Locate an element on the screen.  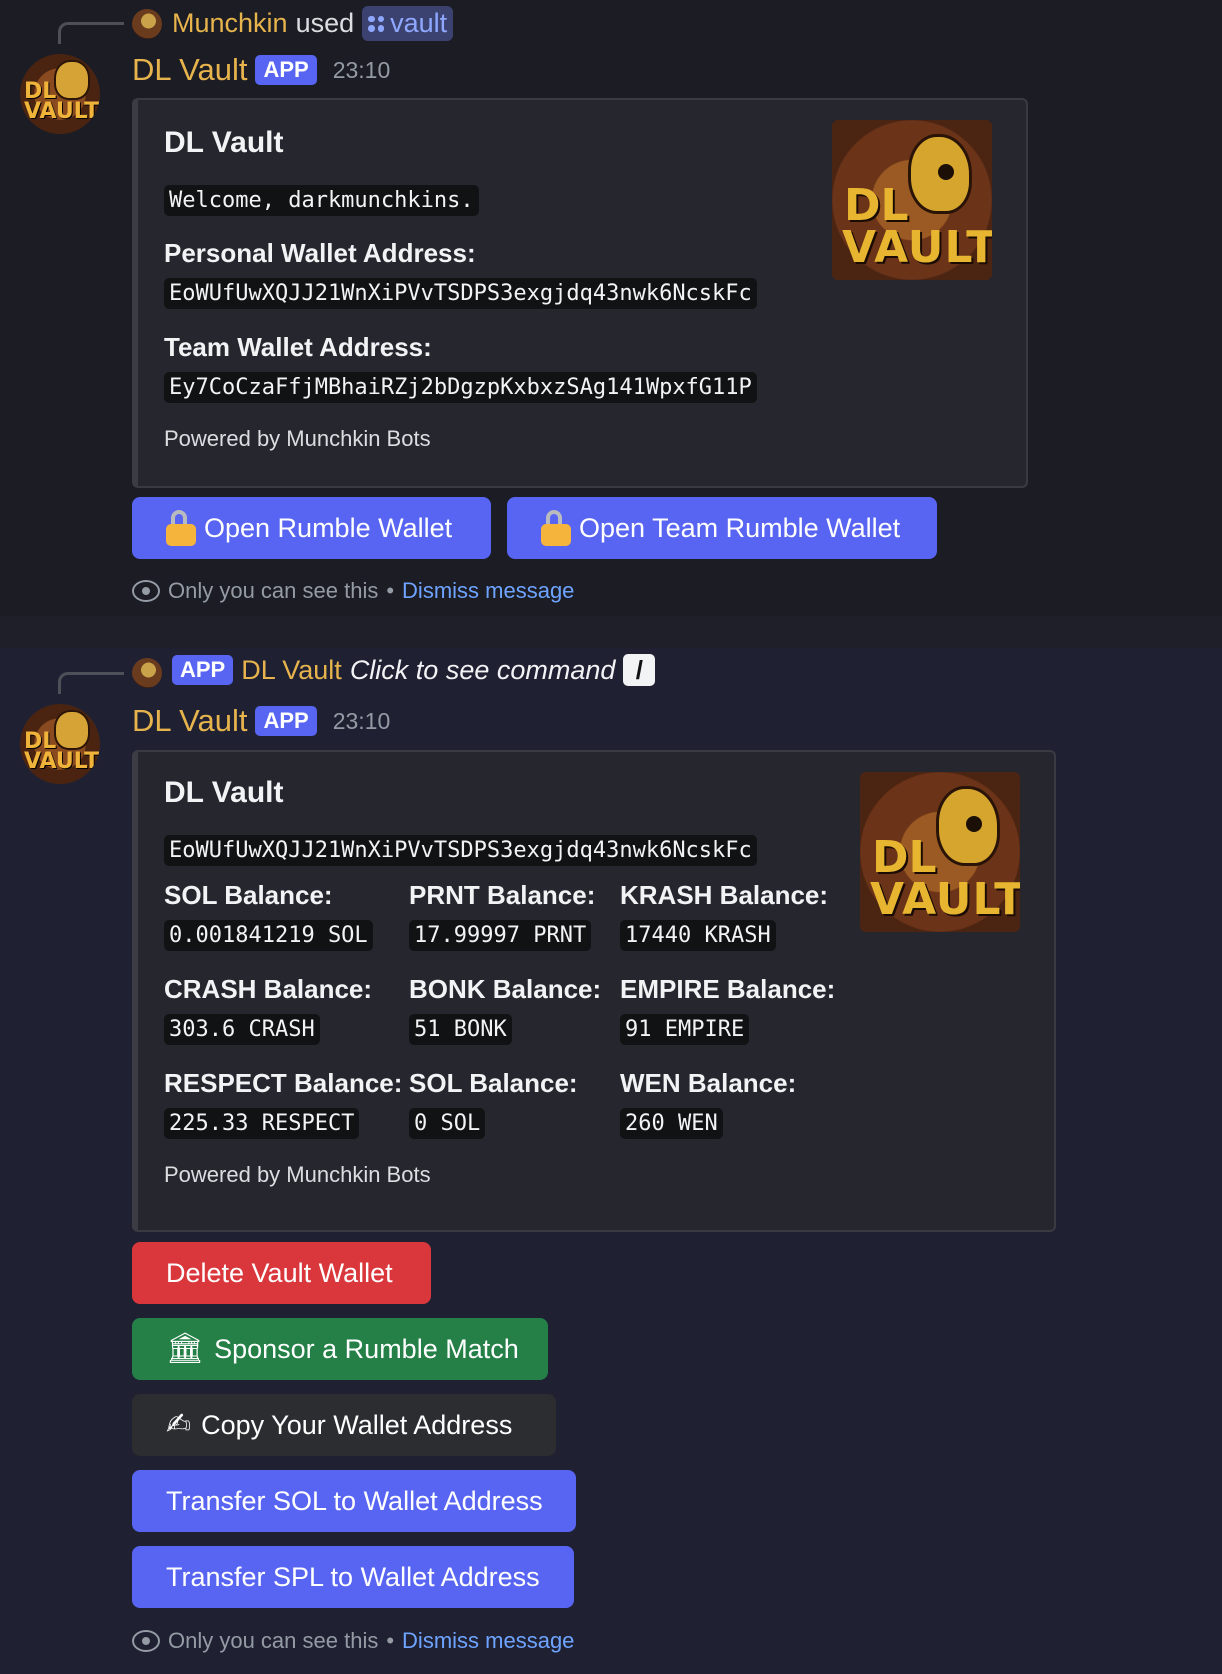
open-rumble-wallet-button: Open Rumble Wallet is located at coordinates (311, 528).